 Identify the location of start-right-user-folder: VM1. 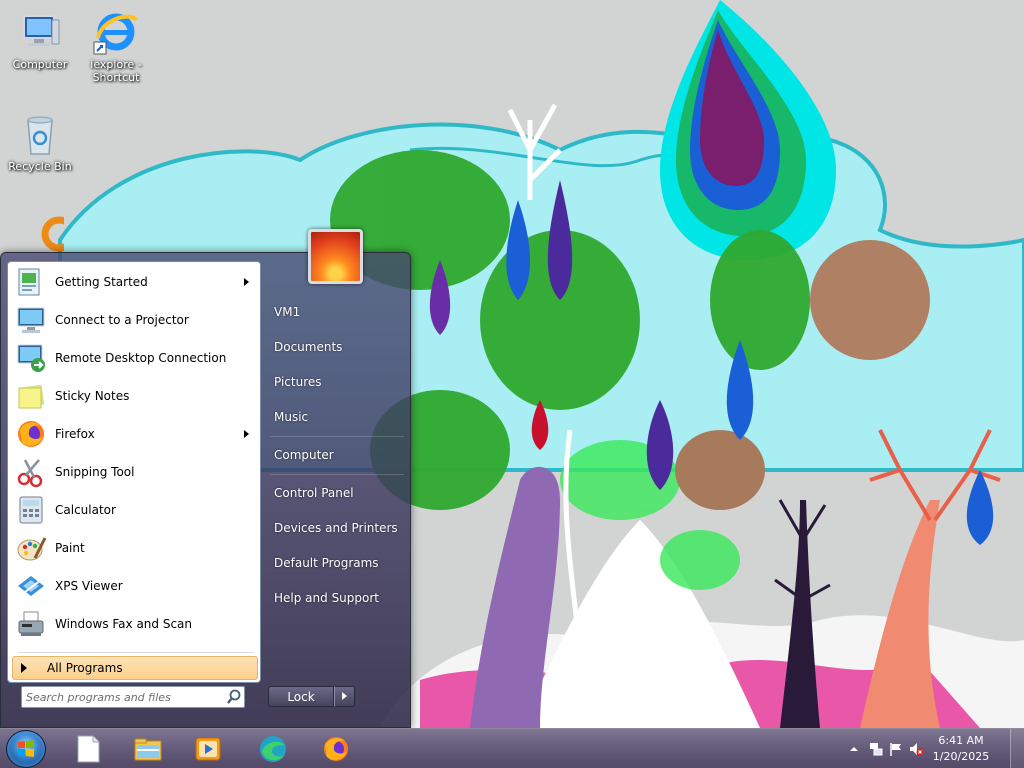
(338, 312).